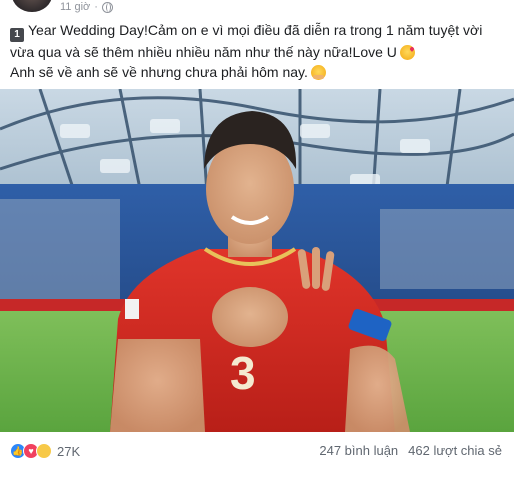 Image resolution: width=514 pixels, height=480 pixels. I want to click on hands-heart-gesture, so click(250, 317).